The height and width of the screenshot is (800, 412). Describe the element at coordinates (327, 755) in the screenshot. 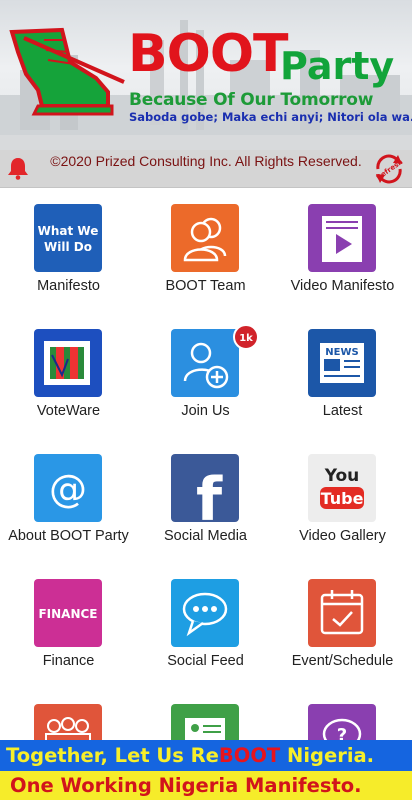

I see `footer-line1-post: Nigeria.` at that location.